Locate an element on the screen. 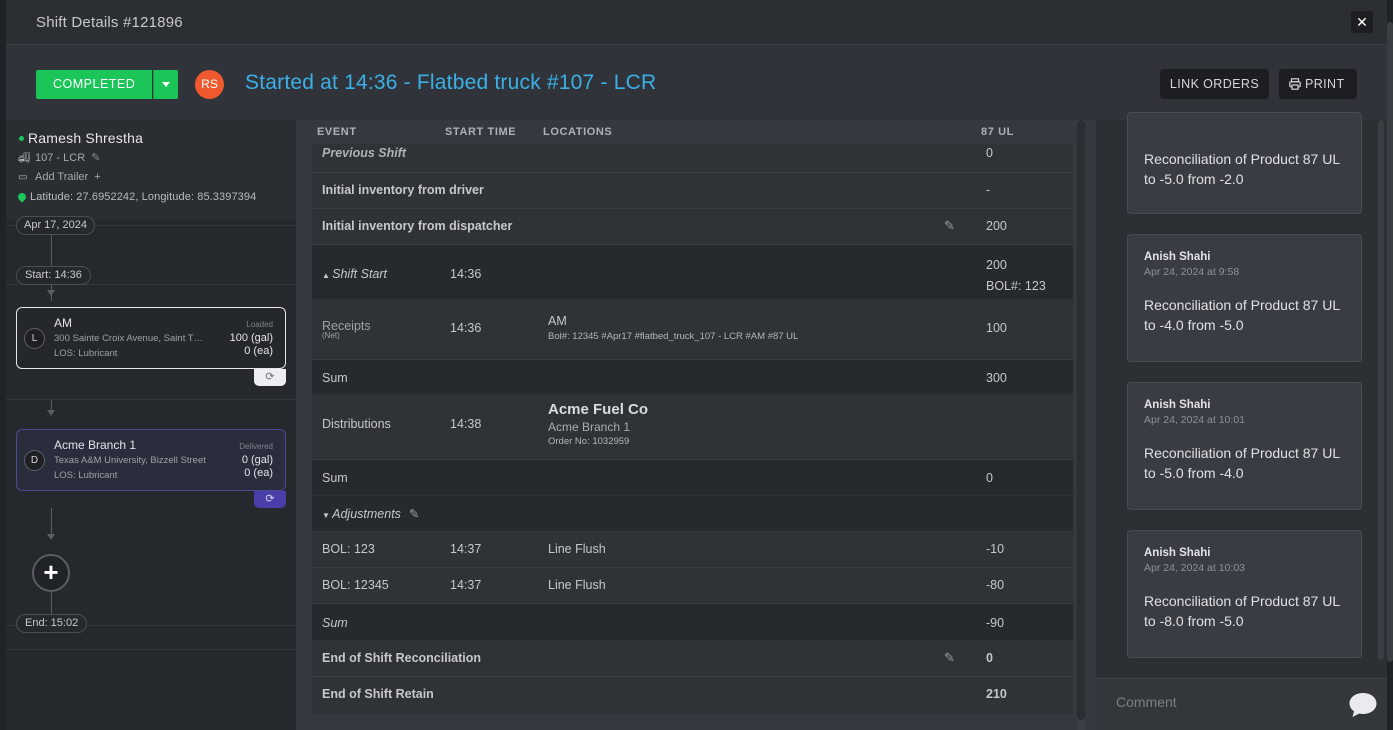 Image resolution: width=1393 pixels, height=730 pixels. add-stop-button: + is located at coordinates (51, 573).